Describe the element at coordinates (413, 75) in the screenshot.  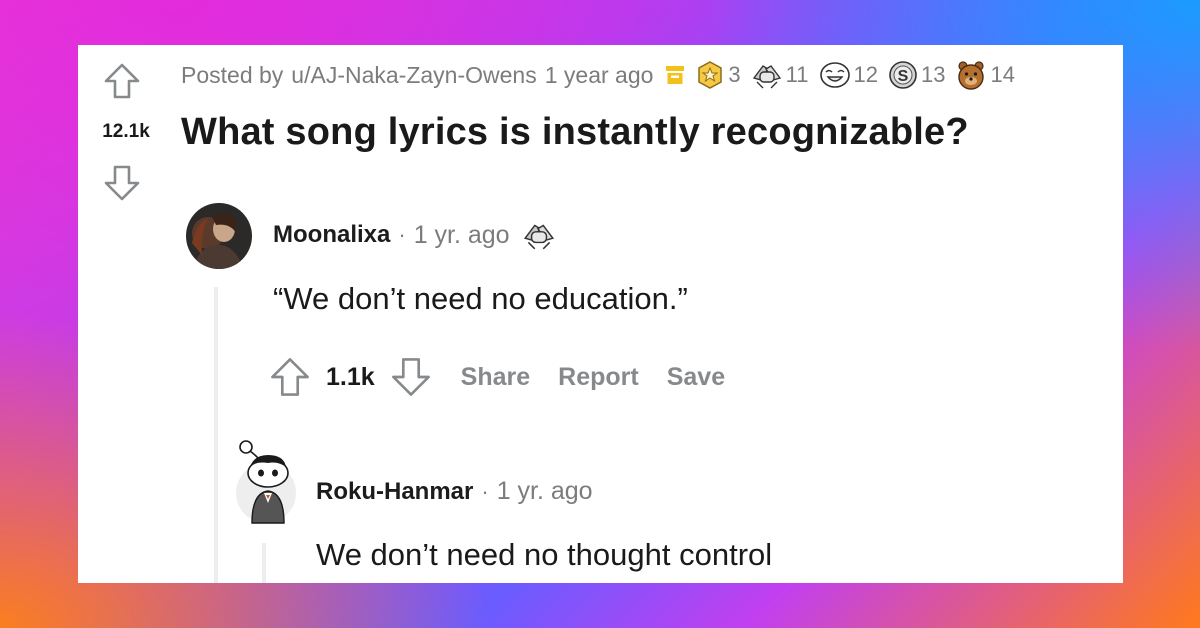
I see `post-author-link: u/AJ-Naka-Zayn-Owens` at that location.